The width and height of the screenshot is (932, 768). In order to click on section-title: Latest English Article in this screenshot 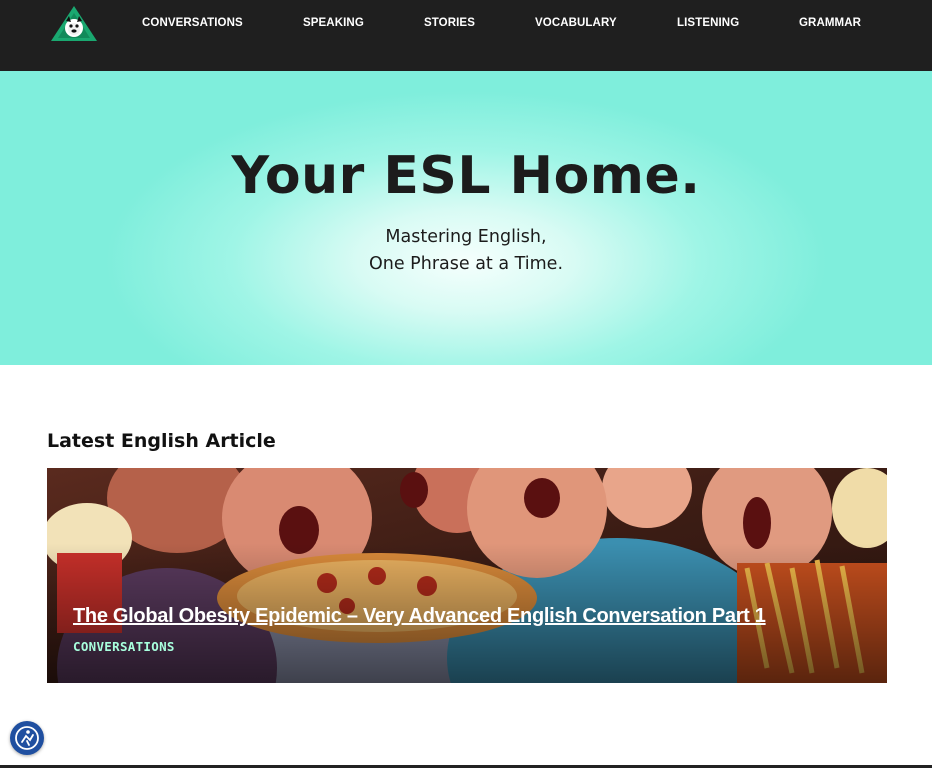, I will do `click(161, 441)`.